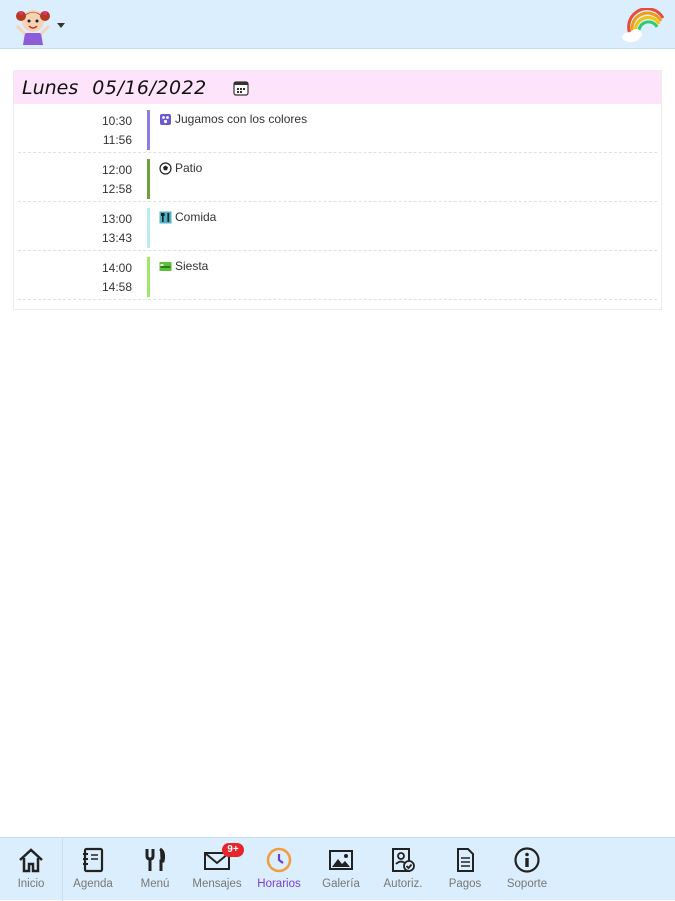 The height and width of the screenshot is (901, 675). I want to click on nav-label: Pagos, so click(465, 884).